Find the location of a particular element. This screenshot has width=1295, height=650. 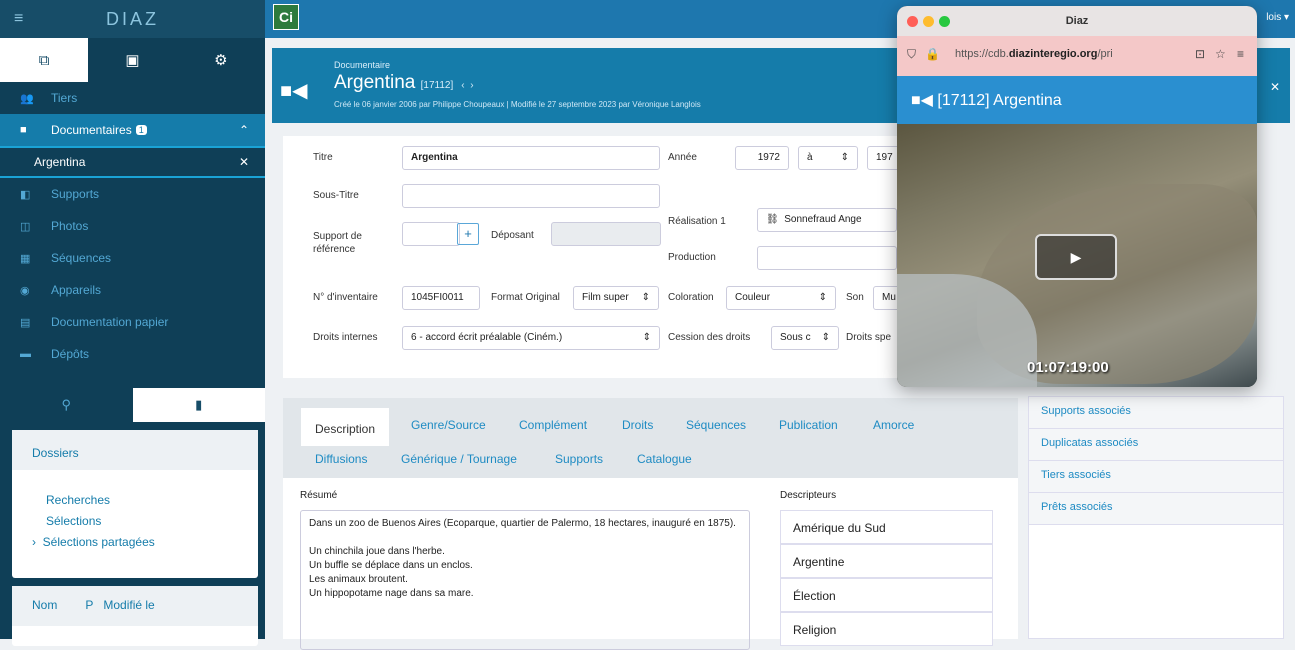

soustitre-input is located at coordinates (531, 196).